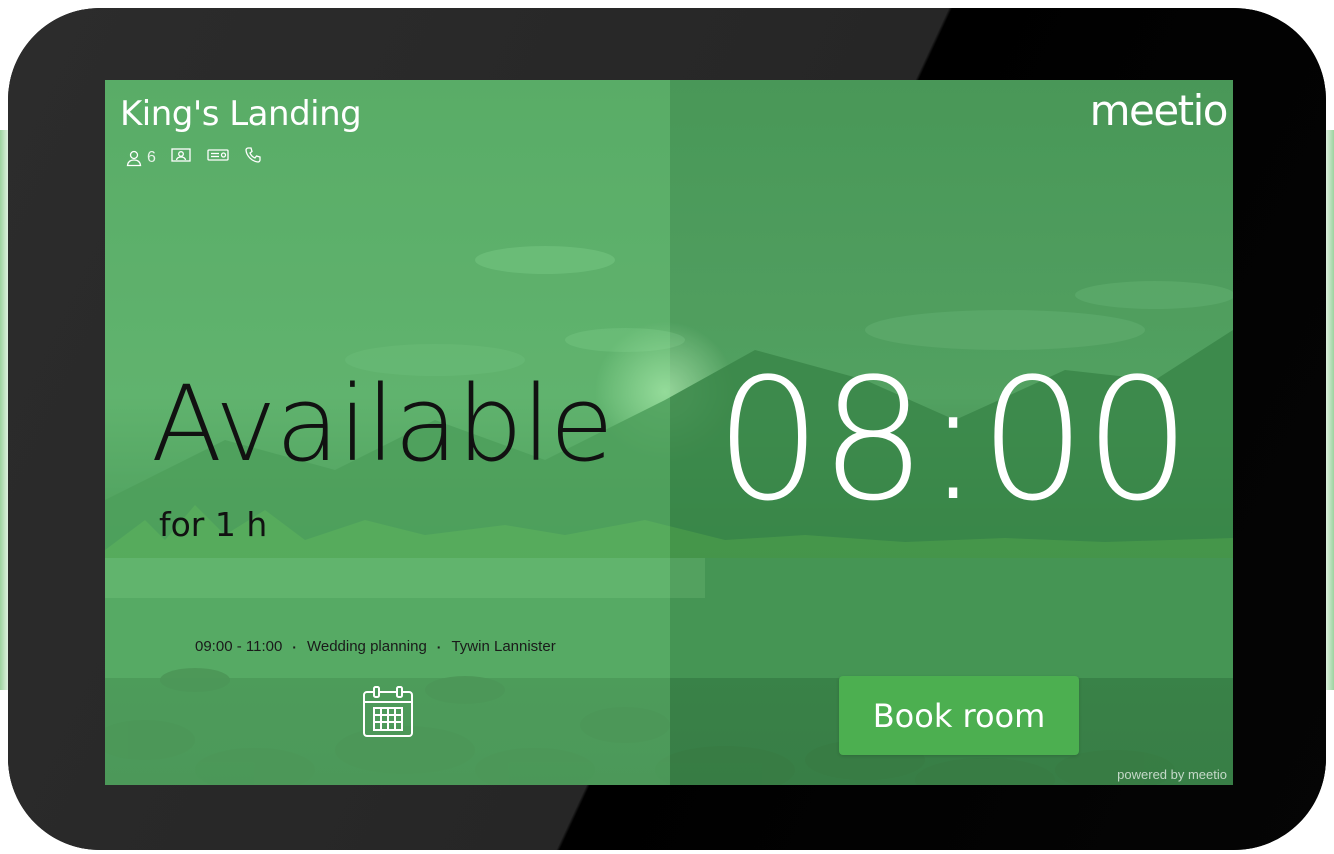 This screenshot has width=1334, height=854. I want to click on phone-icon, so click(253, 157).